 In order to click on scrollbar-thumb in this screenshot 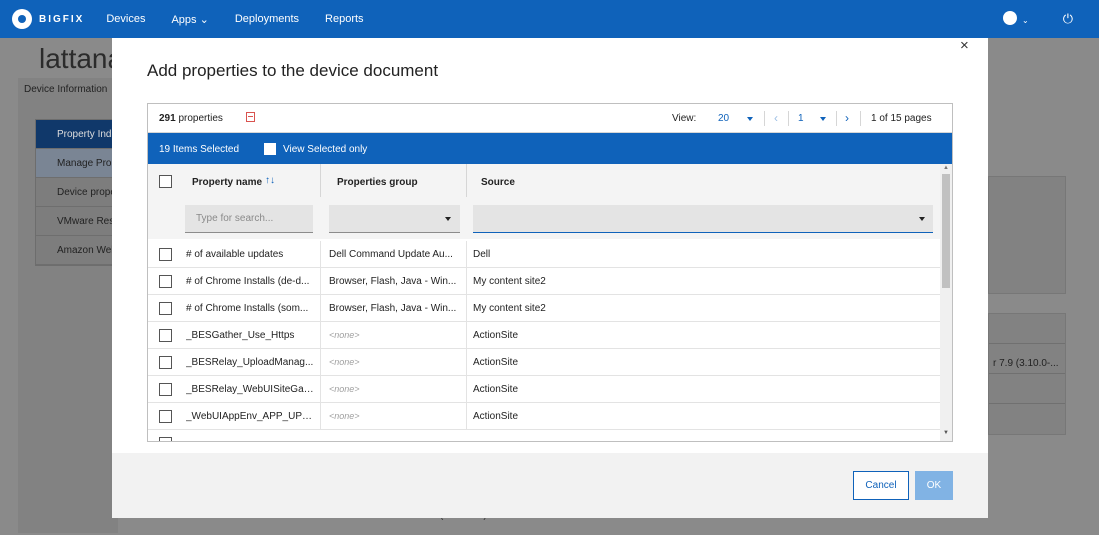, I will do `click(946, 231)`.